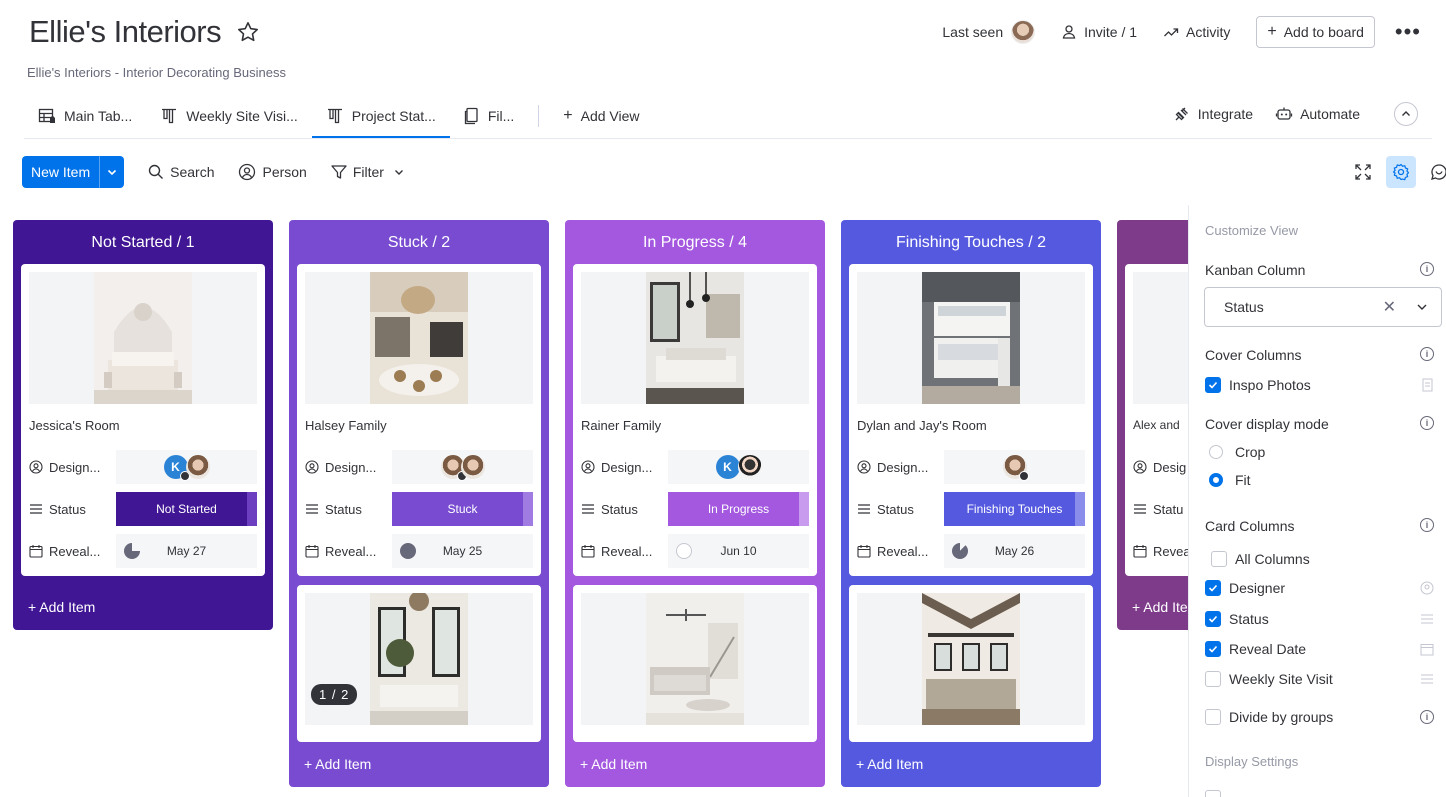  Describe the element at coordinates (181, 172) in the screenshot. I see `search-button: Search` at that location.